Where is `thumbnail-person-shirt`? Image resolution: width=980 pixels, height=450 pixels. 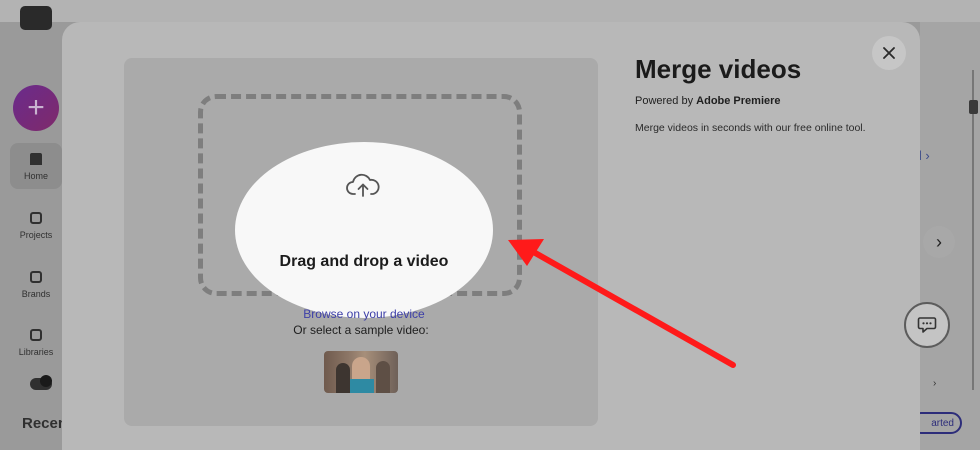 thumbnail-person-shirt is located at coordinates (362, 386).